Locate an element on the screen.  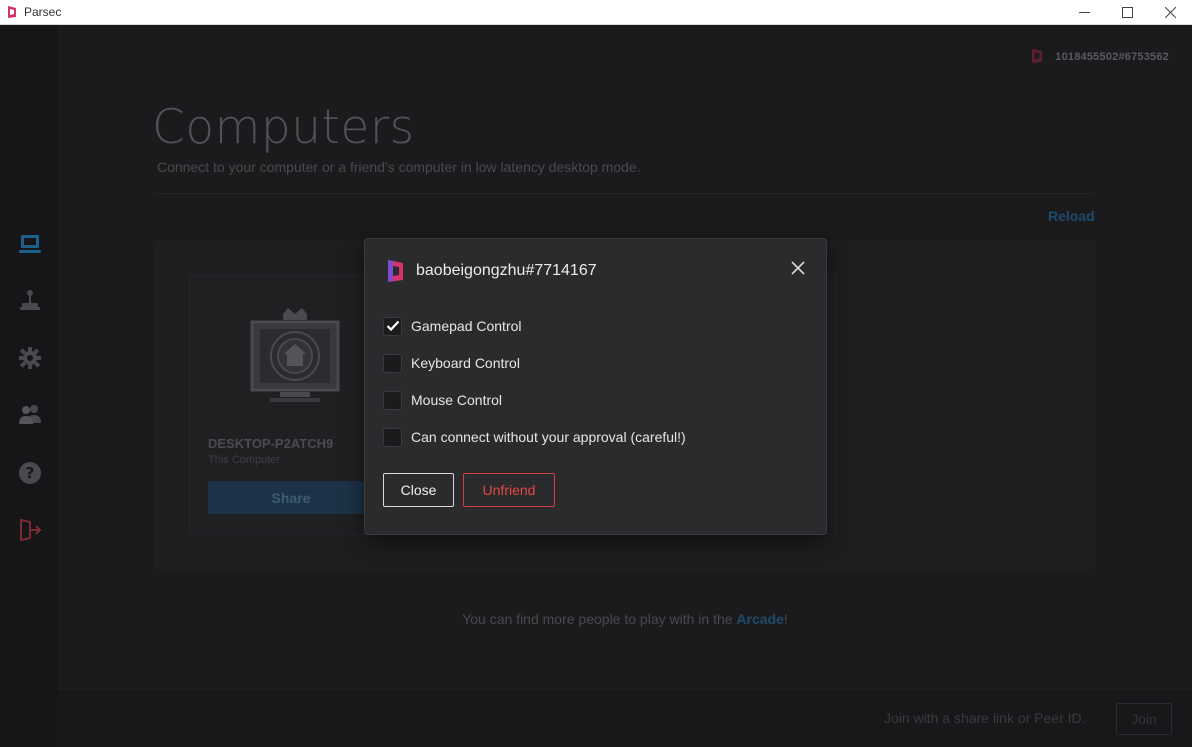
window-close-button is located at coordinates (1170, 12).